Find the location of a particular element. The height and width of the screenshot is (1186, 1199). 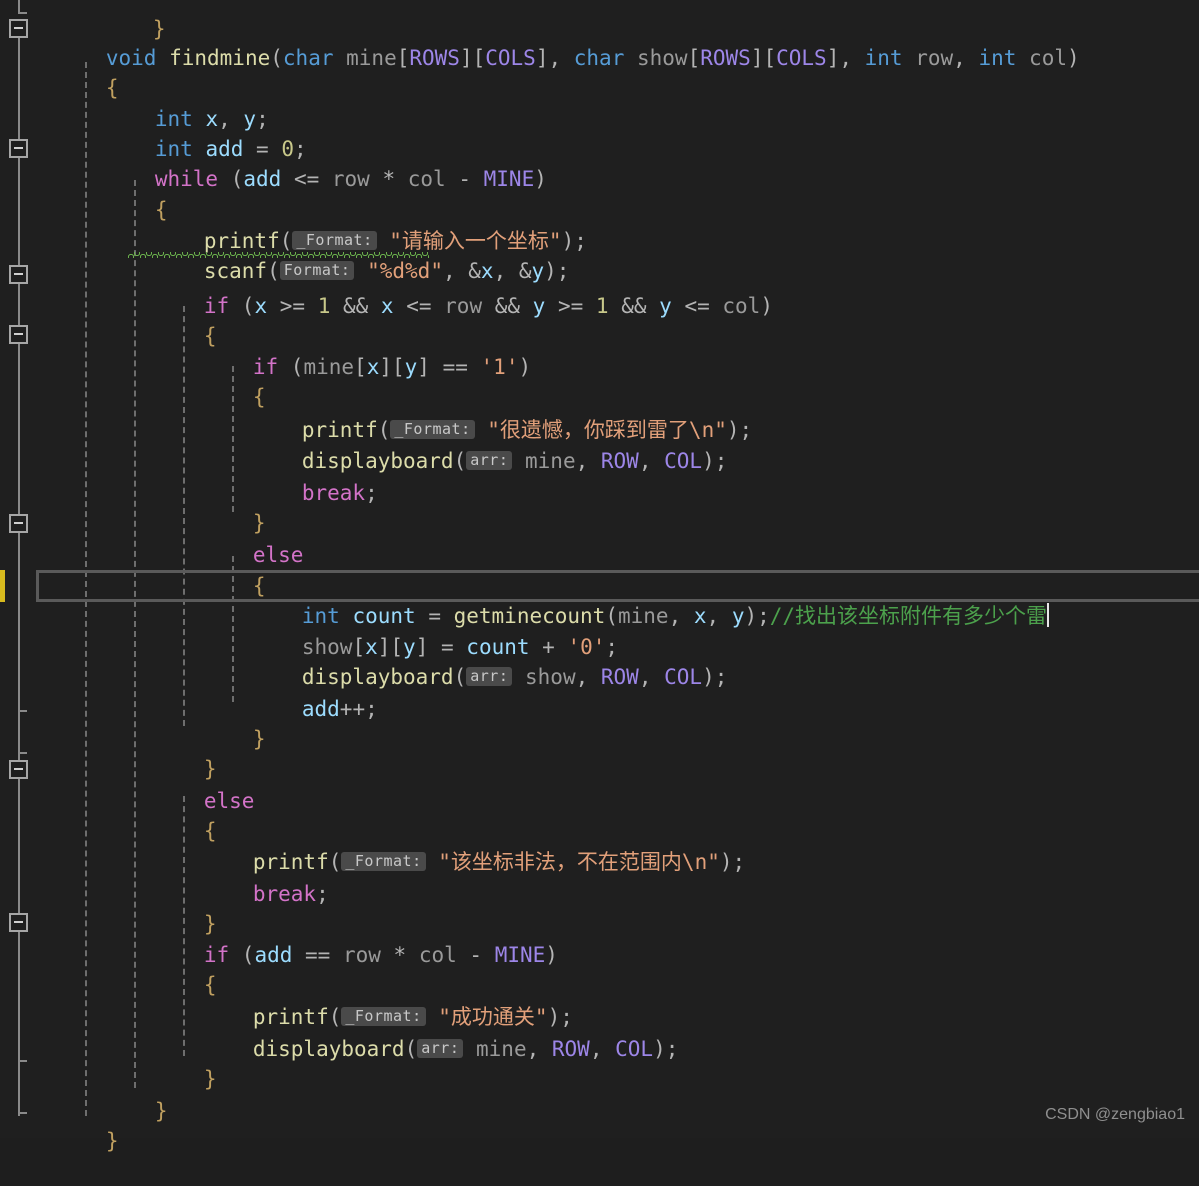

code-line-10: { is located at coordinates (172, 319).